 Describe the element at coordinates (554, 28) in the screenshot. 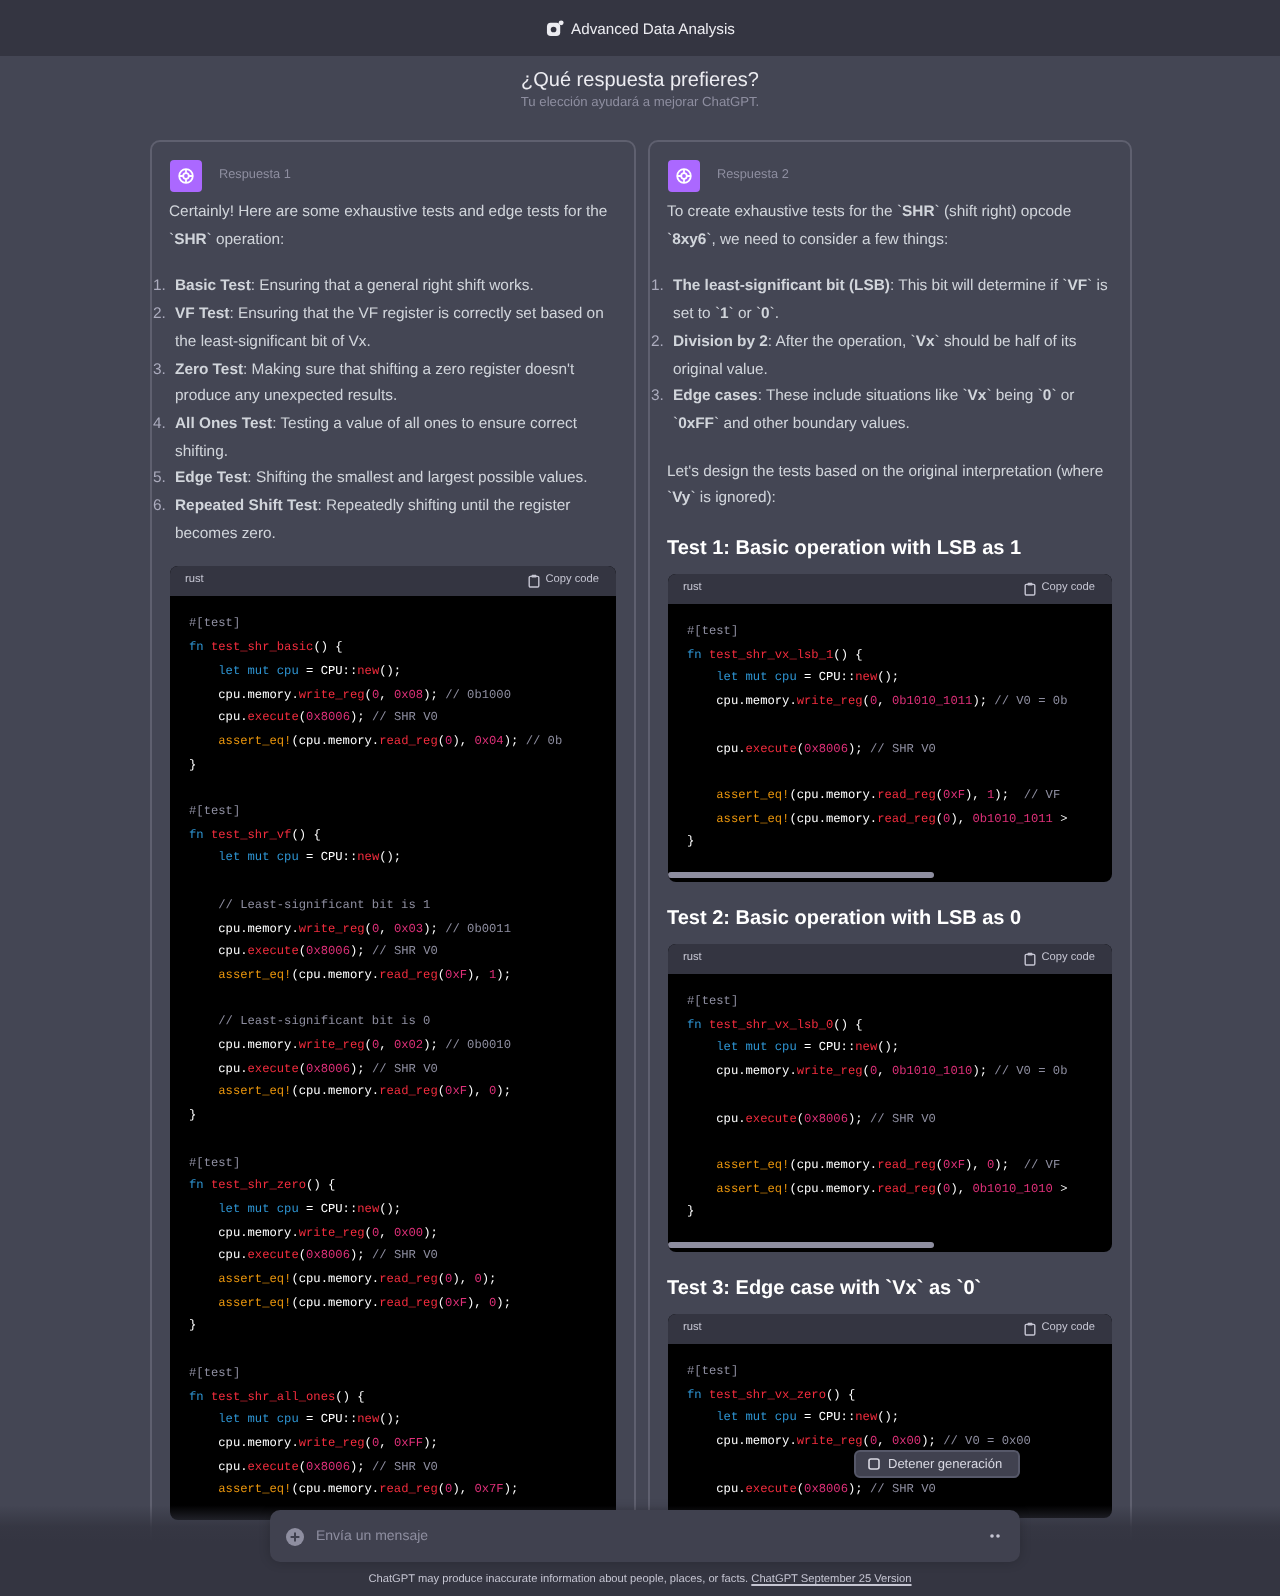

I see `app-icon` at that location.